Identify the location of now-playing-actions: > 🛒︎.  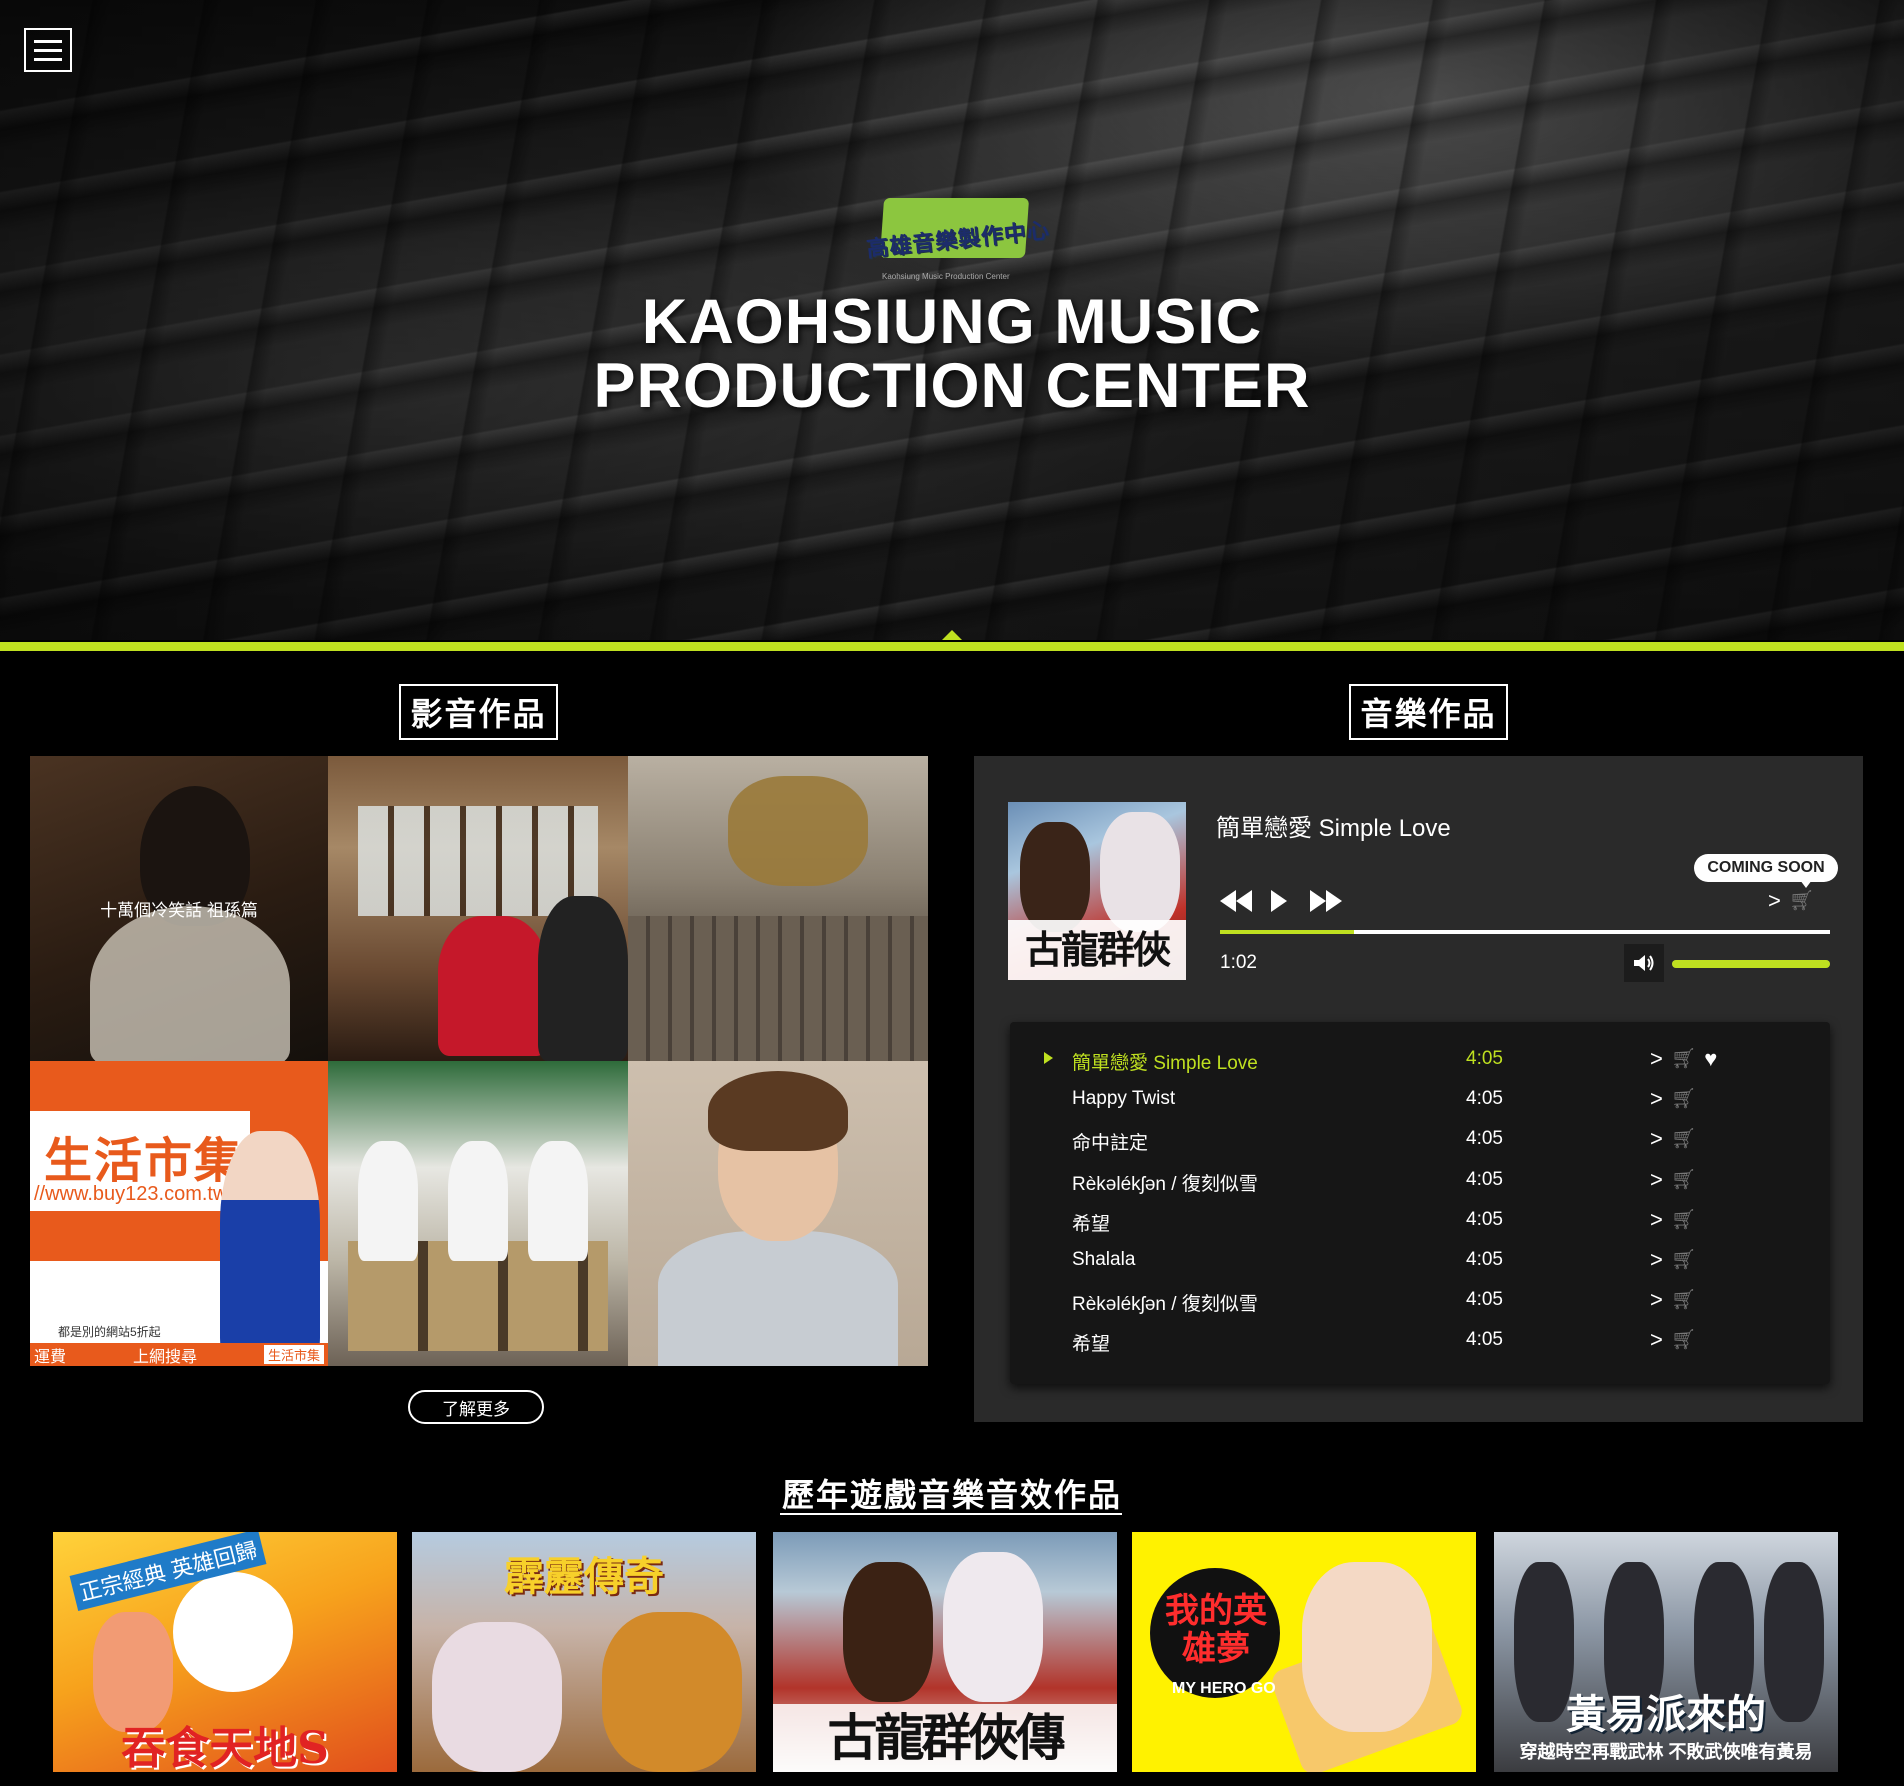
(1791, 901).